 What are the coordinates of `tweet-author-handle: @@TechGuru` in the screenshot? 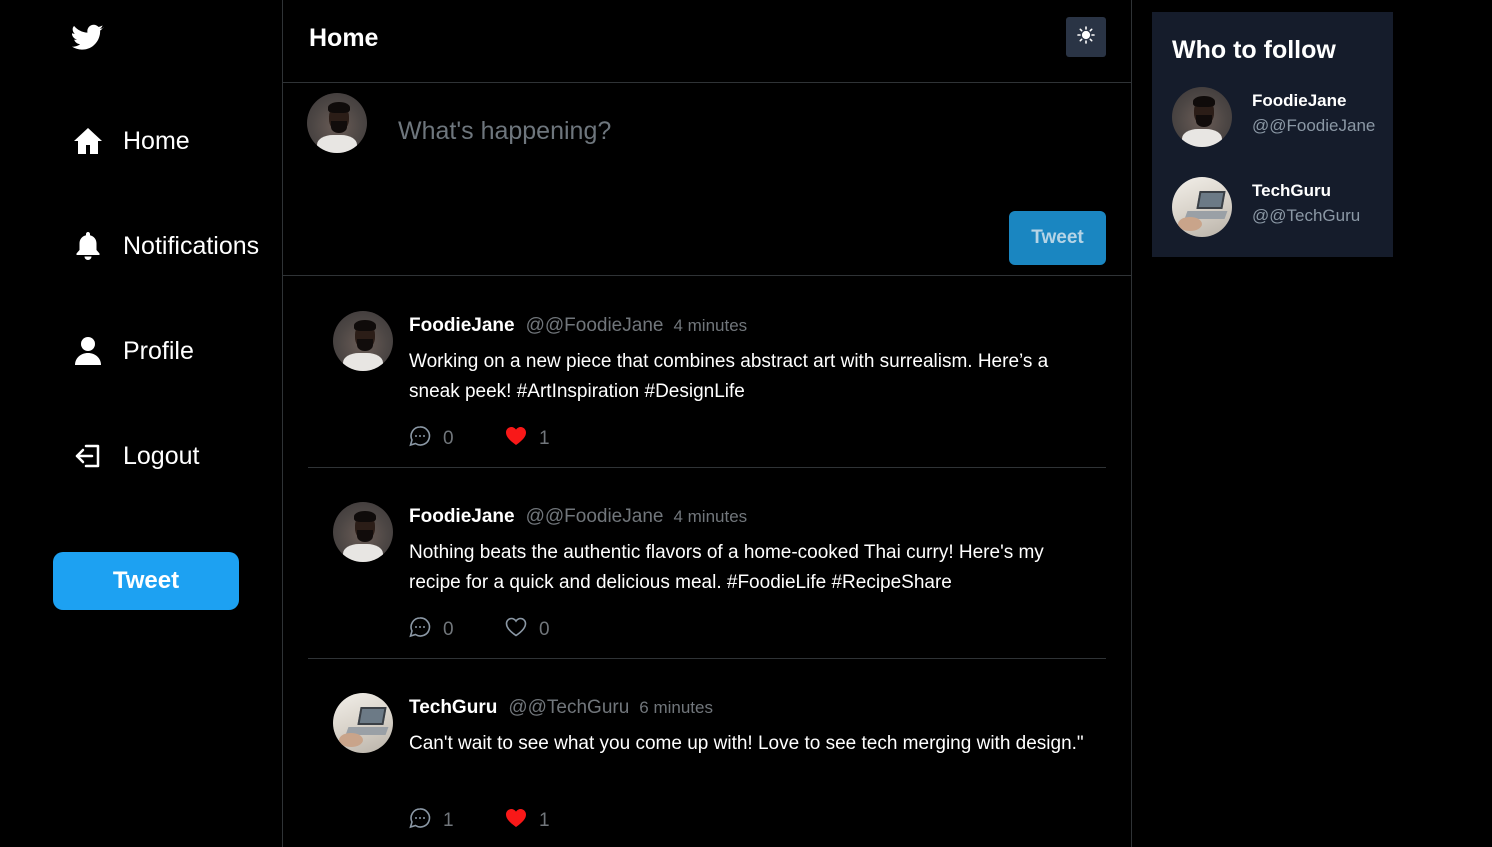 It's located at (569, 707).